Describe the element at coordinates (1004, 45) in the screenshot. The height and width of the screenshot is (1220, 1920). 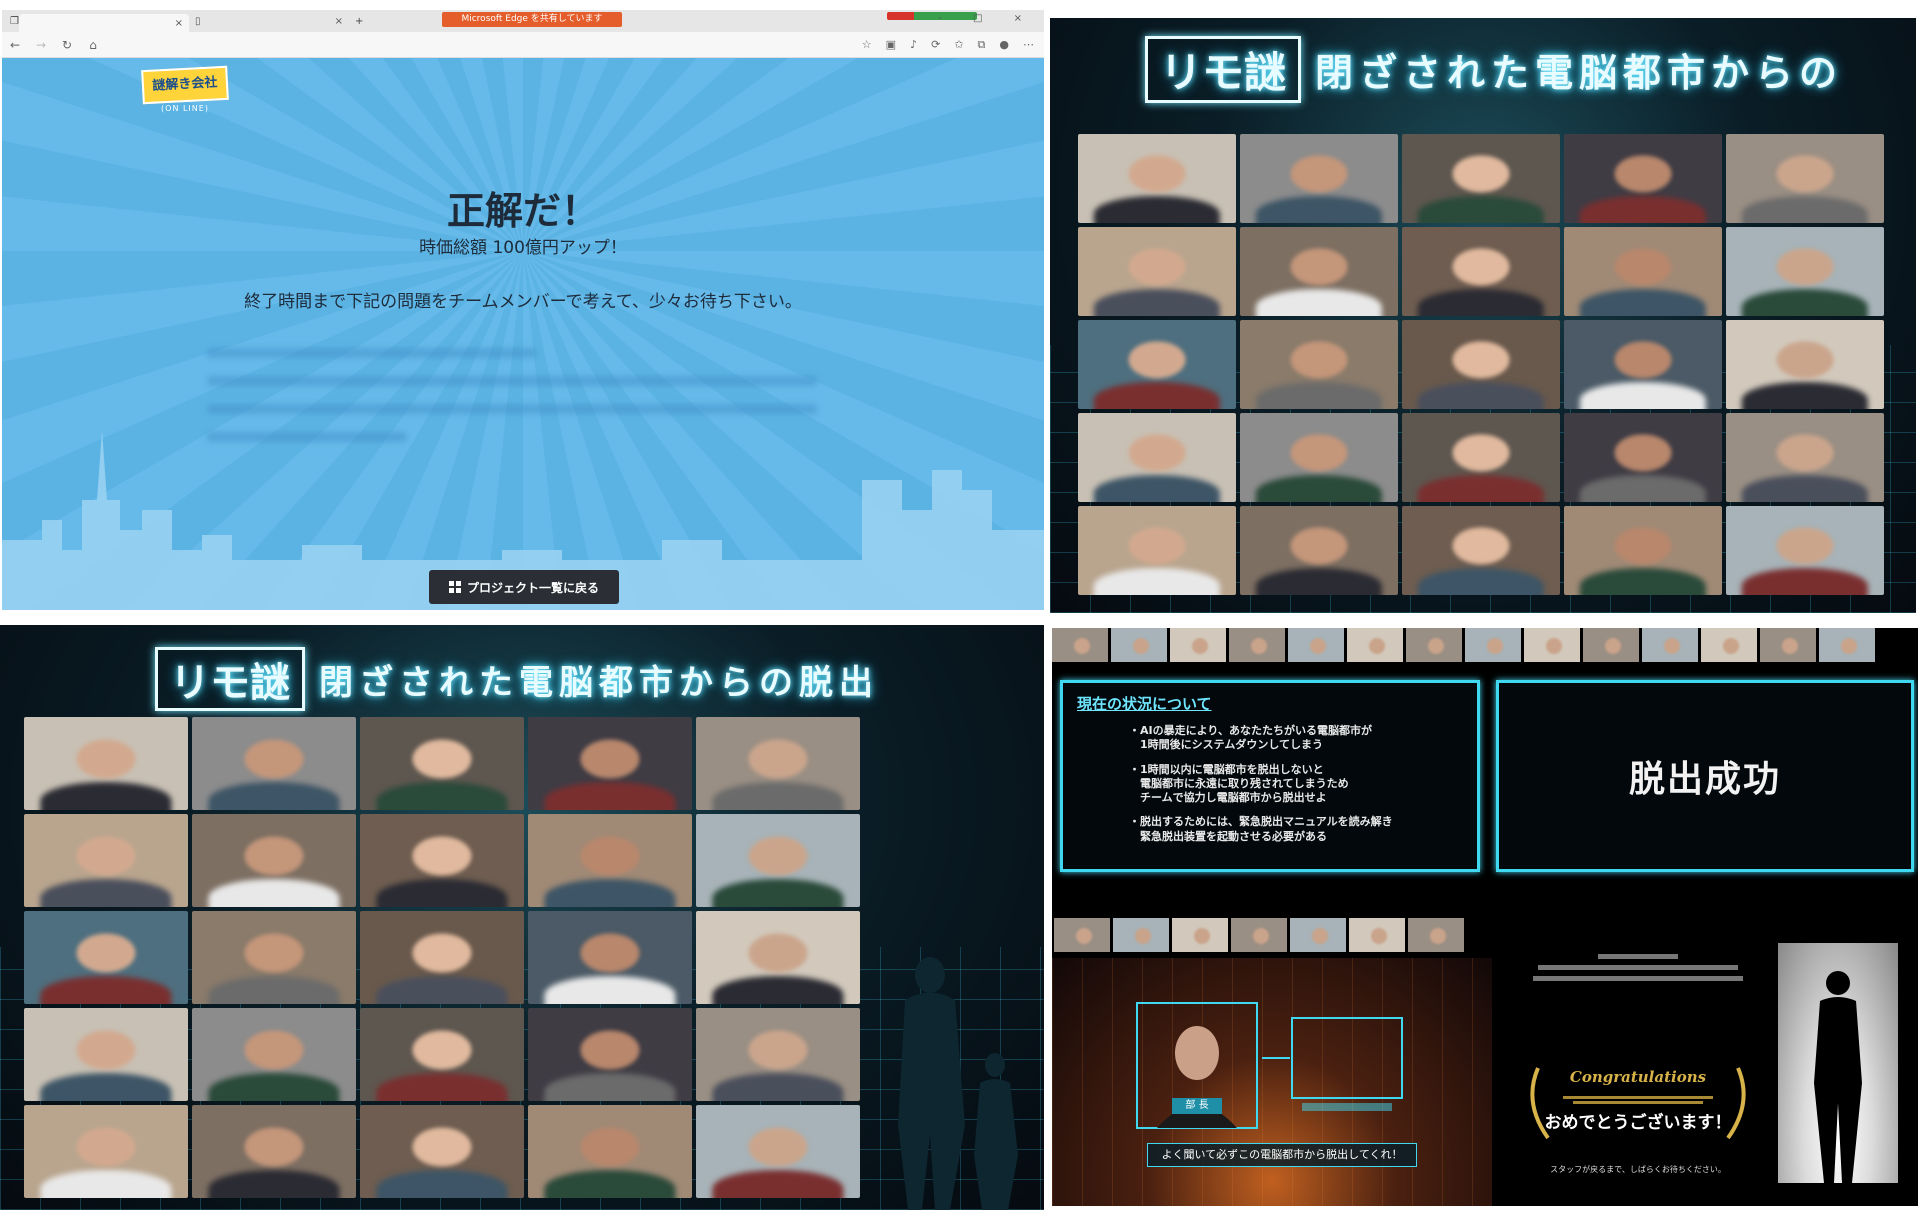
I see `profile-icon: ●` at that location.